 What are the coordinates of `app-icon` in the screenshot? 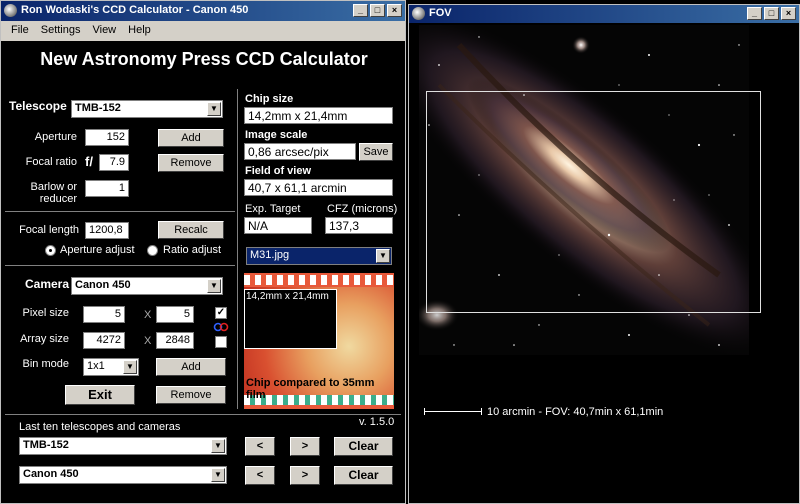 It's located at (10, 10).